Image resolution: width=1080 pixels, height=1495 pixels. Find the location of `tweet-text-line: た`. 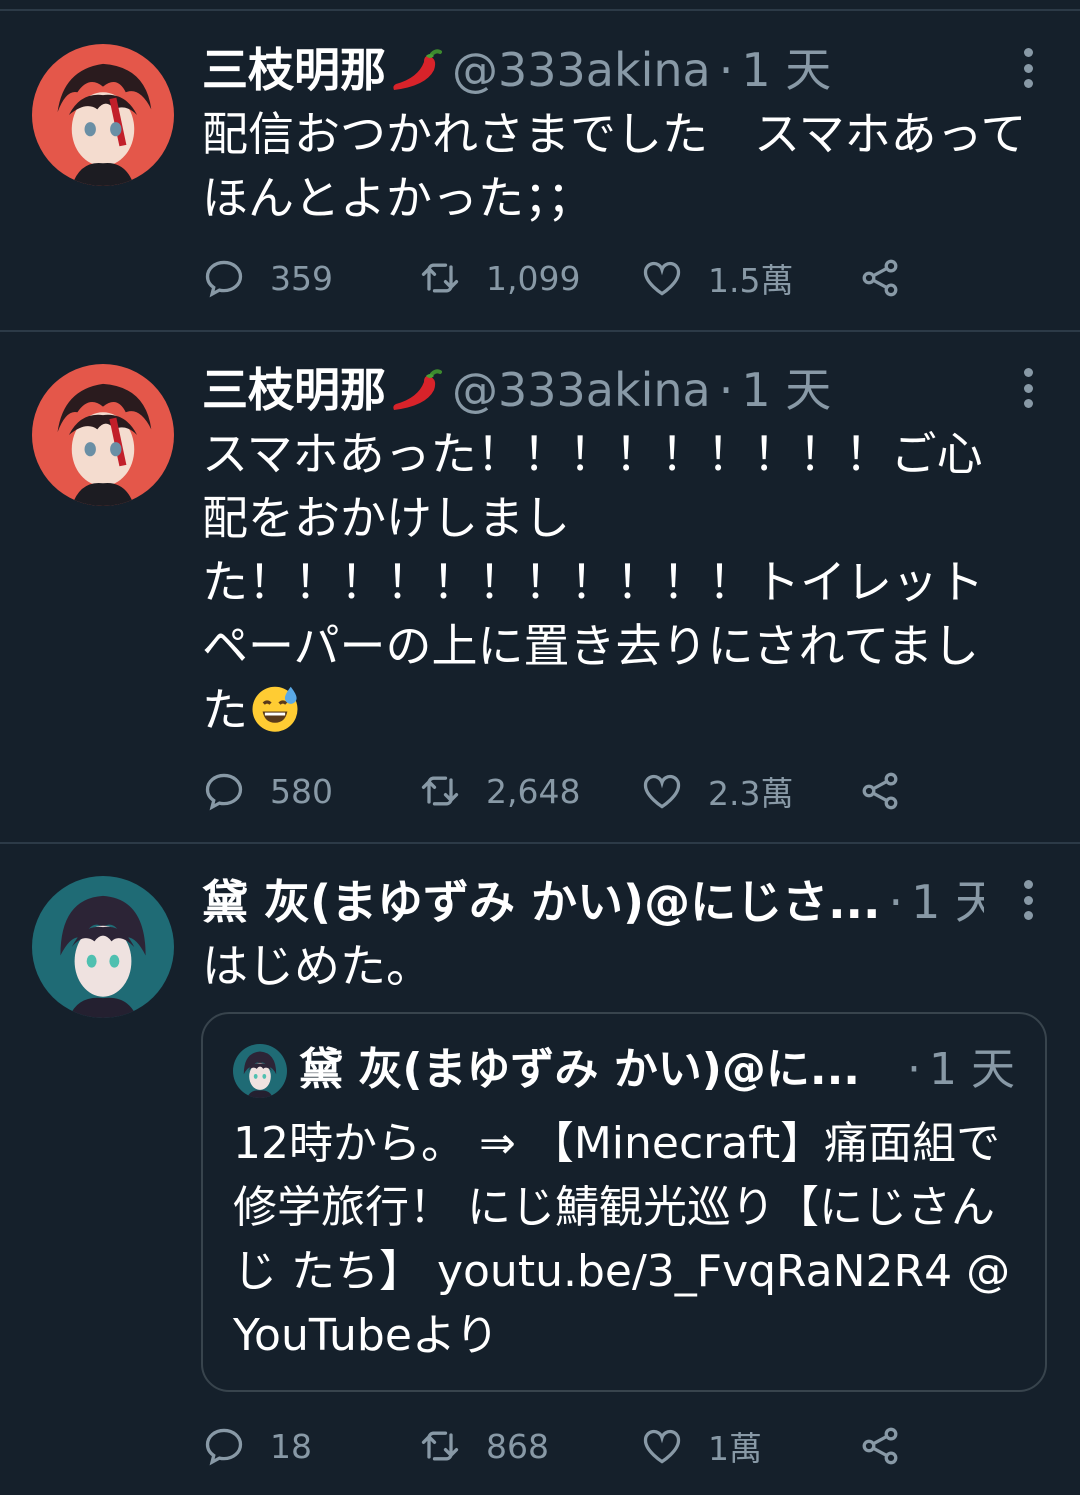

tweet-text-line: た is located at coordinates (617, 710).